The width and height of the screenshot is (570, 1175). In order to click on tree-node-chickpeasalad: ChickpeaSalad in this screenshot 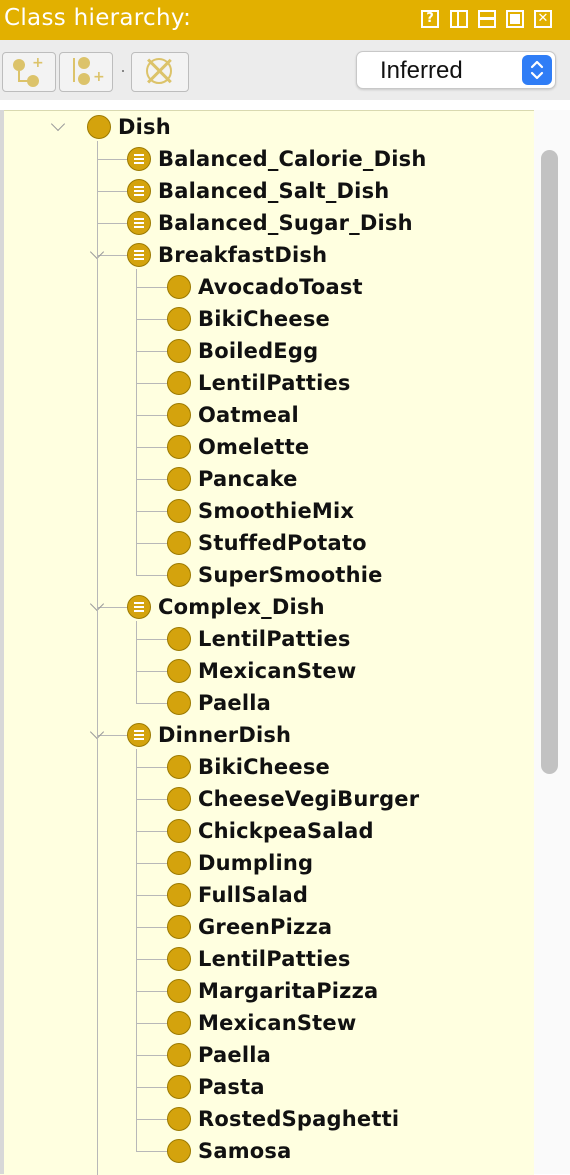, I will do `click(270, 831)`.